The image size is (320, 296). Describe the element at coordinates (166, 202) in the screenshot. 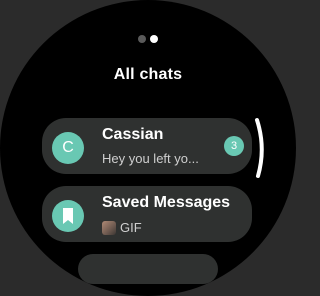

I see `chat-name: Saved Messages` at that location.